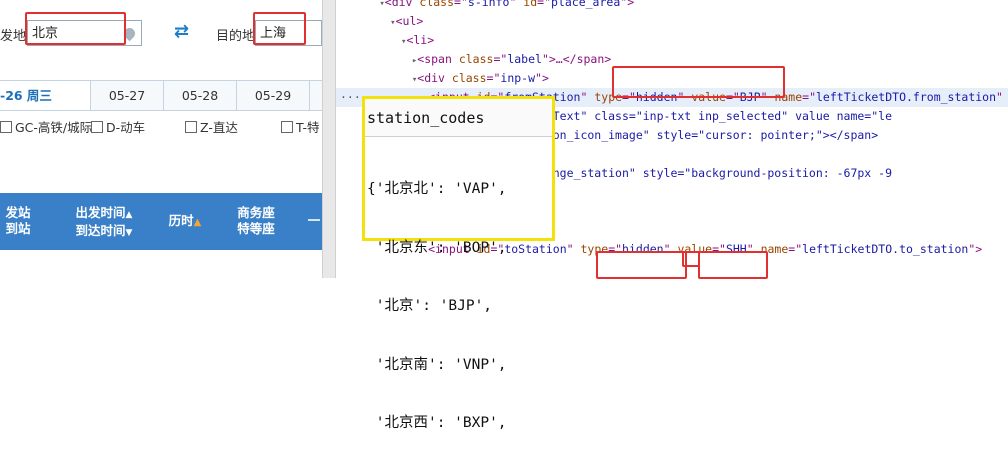 This screenshot has width=1008, height=473. What do you see at coordinates (580, 59) in the screenshot?
I see `dom-tag: >…</span>` at bounding box center [580, 59].